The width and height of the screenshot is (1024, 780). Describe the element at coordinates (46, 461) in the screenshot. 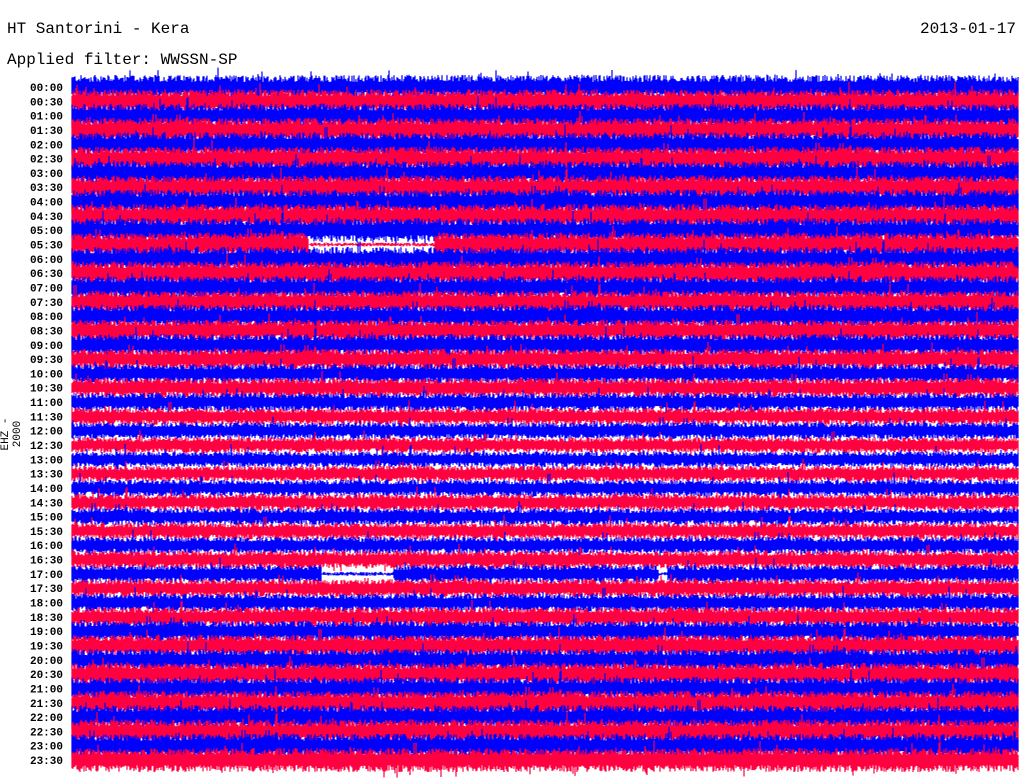

I see `row-time-label: 13:00` at that location.